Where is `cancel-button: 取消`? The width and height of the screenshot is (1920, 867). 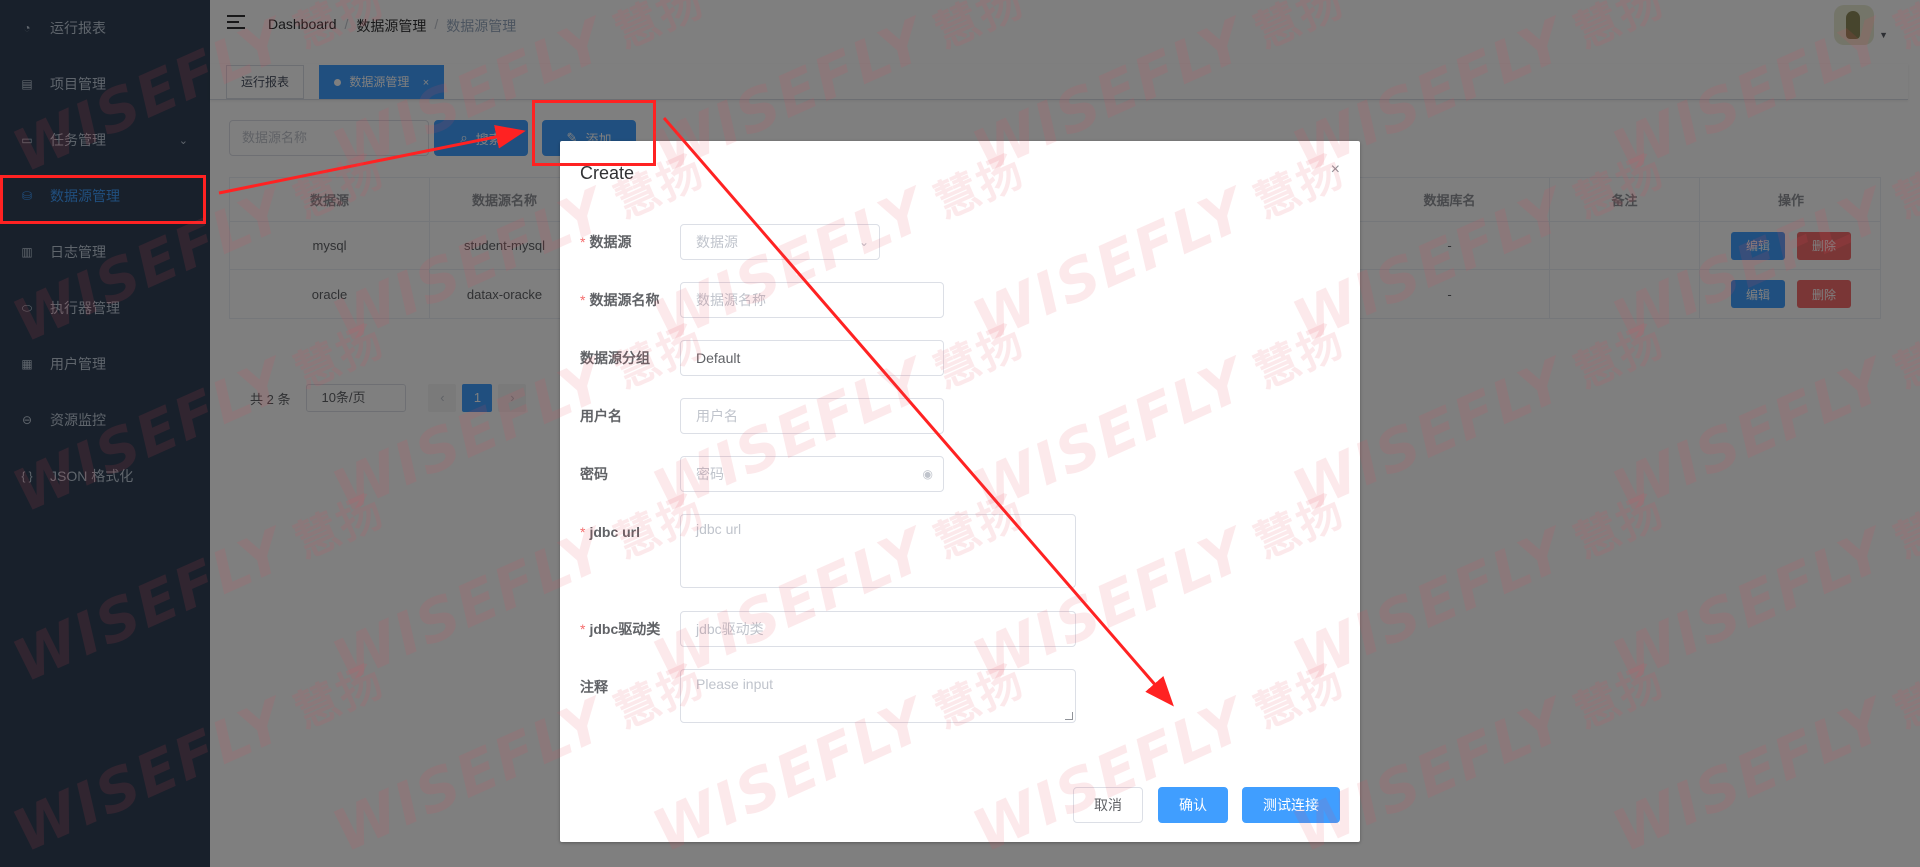
cancel-button: 取消 is located at coordinates (1108, 805).